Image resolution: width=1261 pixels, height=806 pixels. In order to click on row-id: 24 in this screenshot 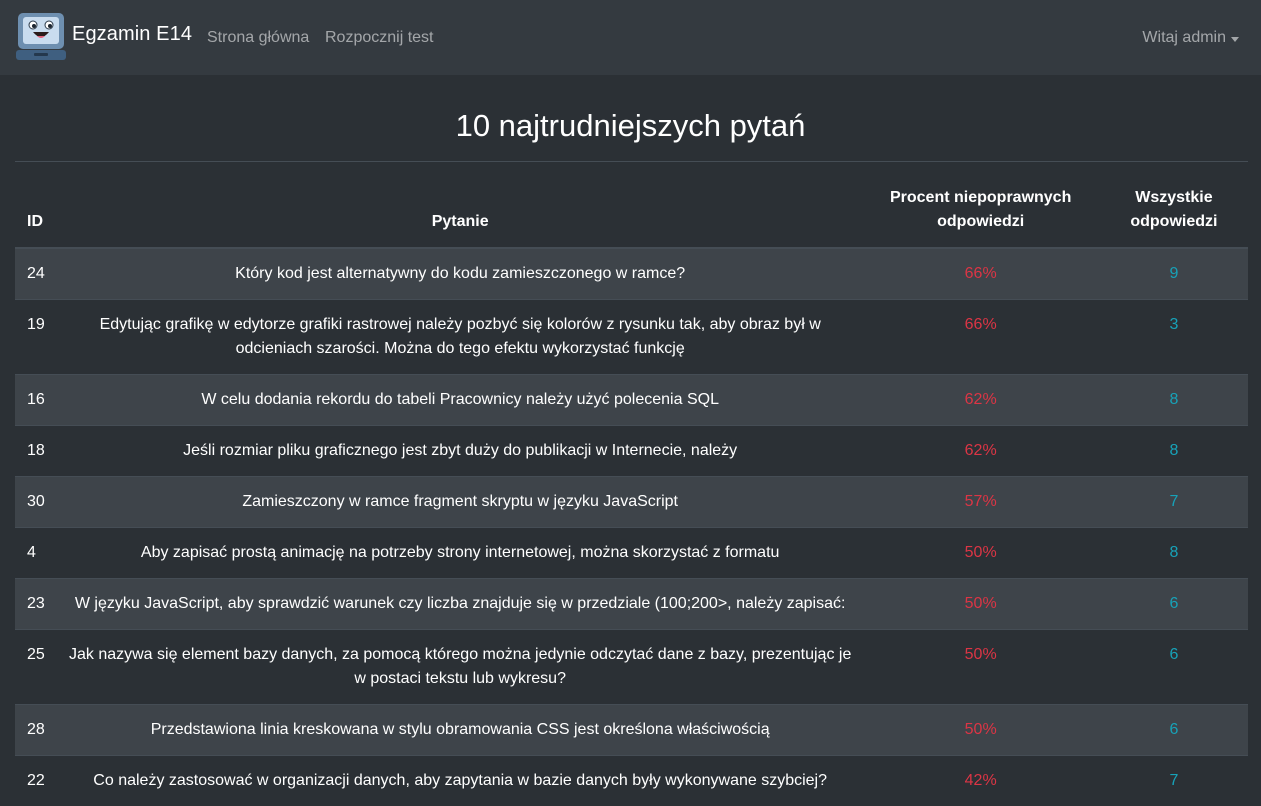, I will do `click(37, 274)`.